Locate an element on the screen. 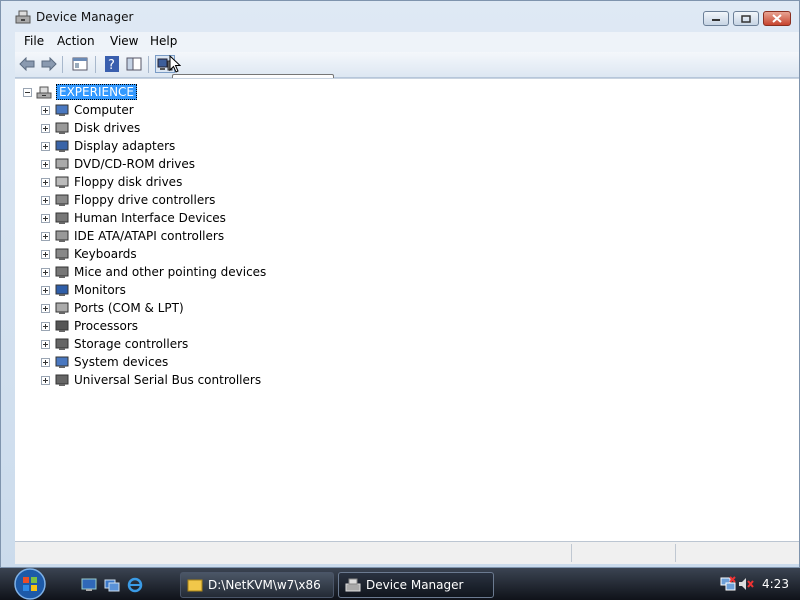 The width and height of the screenshot is (800, 600). status-bar is located at coordinates (407, 552).